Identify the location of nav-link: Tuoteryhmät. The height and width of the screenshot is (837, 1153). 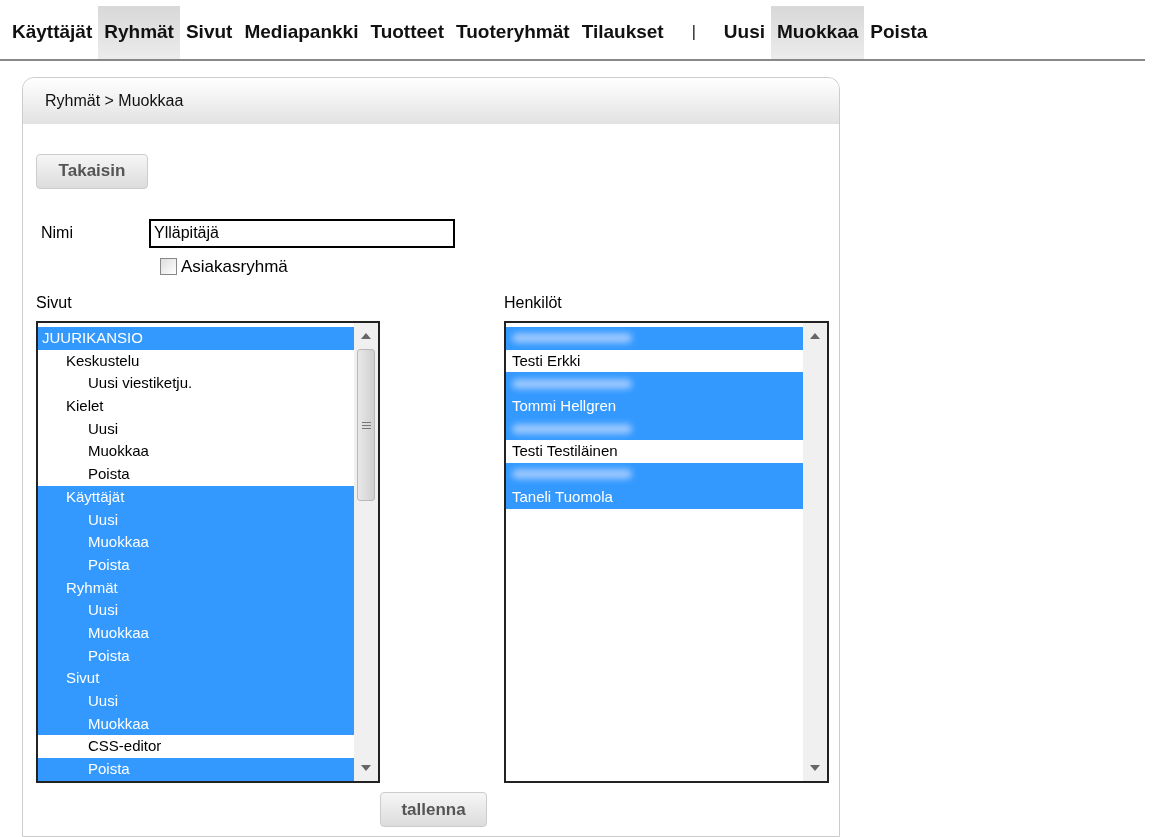
(512, 32).